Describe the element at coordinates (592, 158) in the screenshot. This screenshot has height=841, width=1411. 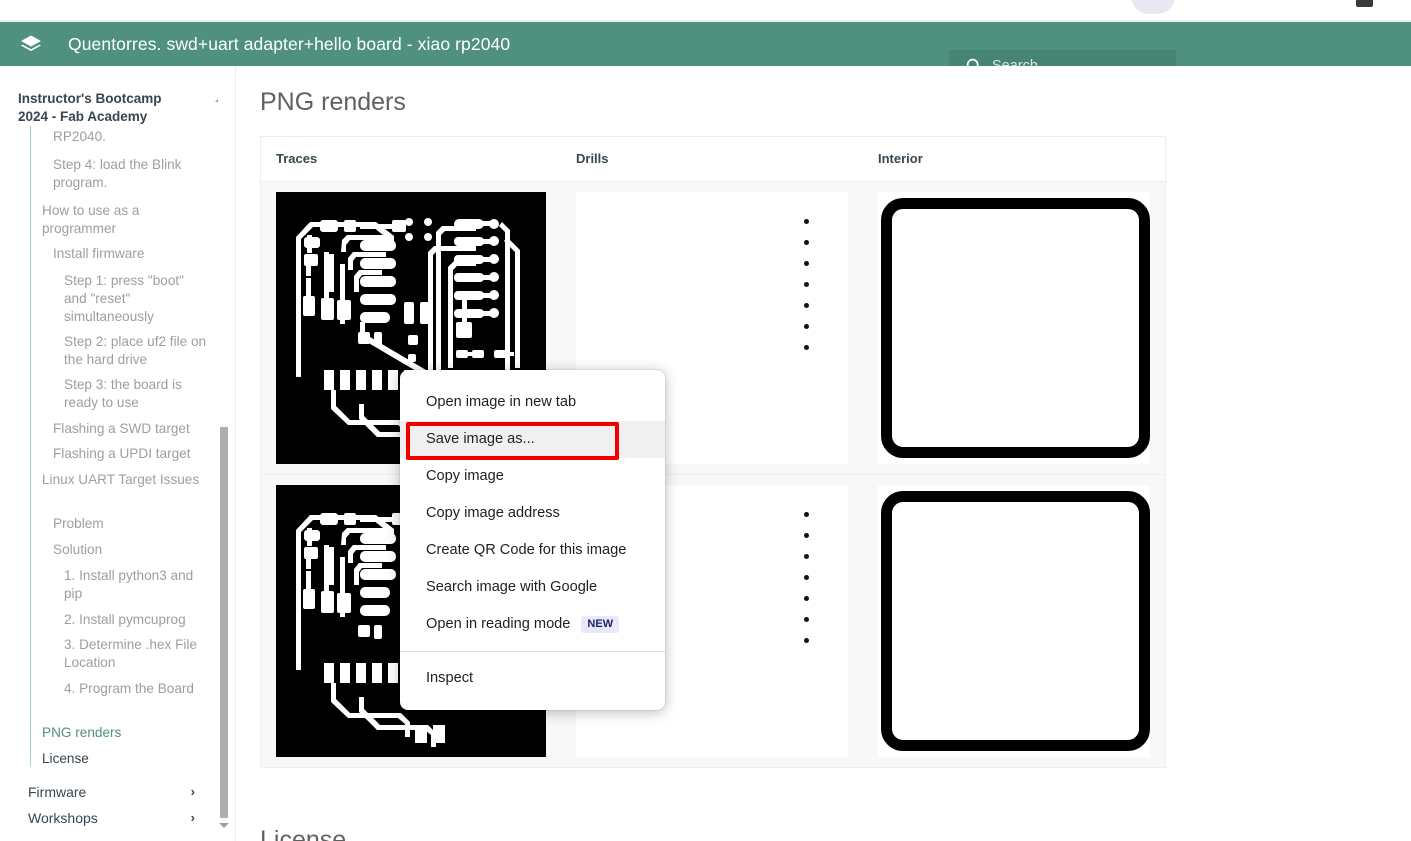
I see `column-header-drills: Drills` at that location.